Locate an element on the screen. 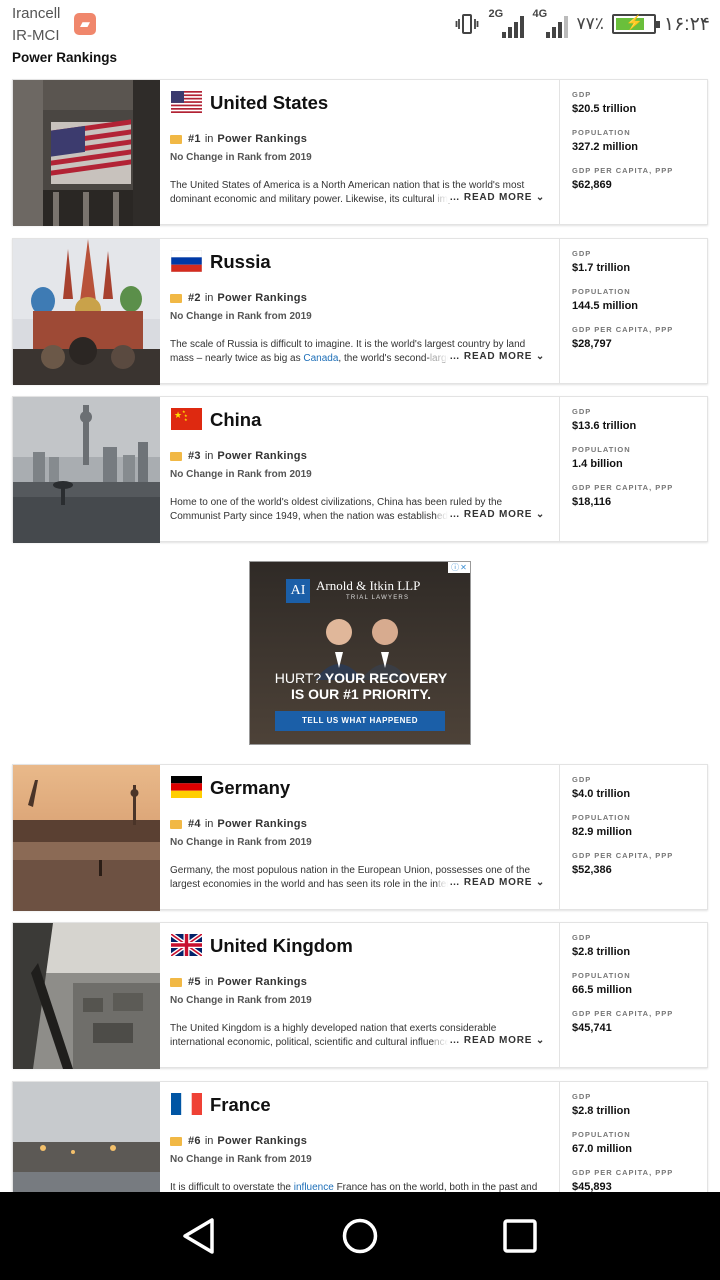 The image size is (720, 1280). gdp-ppp-value: $62,869 is located at coordinates (592, 185).